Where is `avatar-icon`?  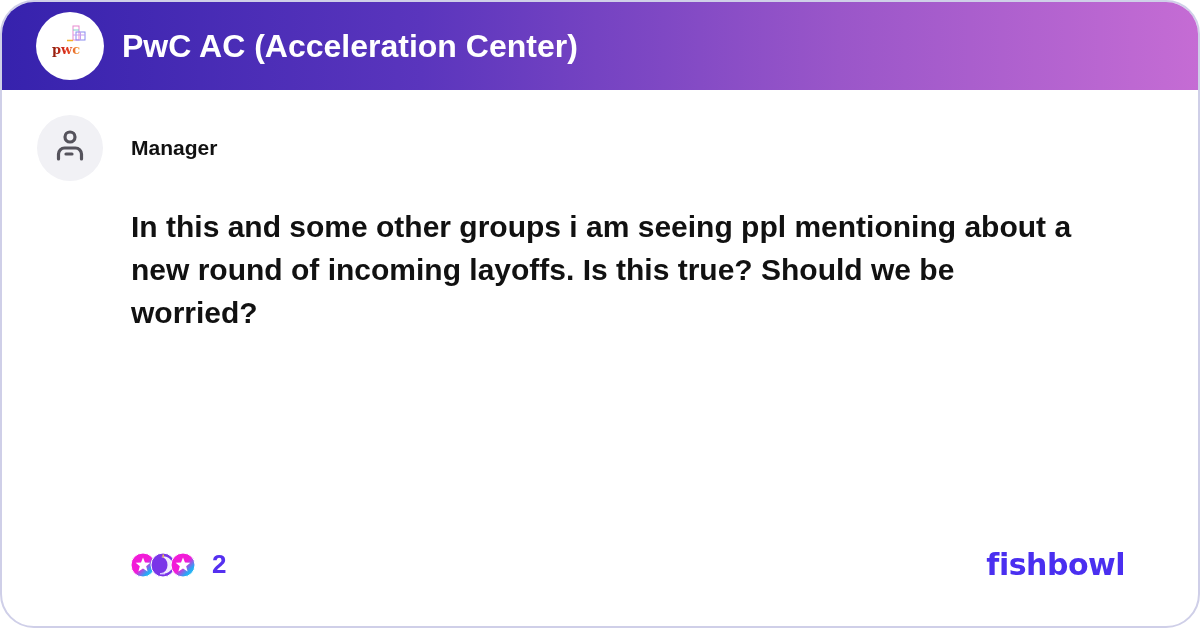 avatar-icon is located at coordinates (70, 148).